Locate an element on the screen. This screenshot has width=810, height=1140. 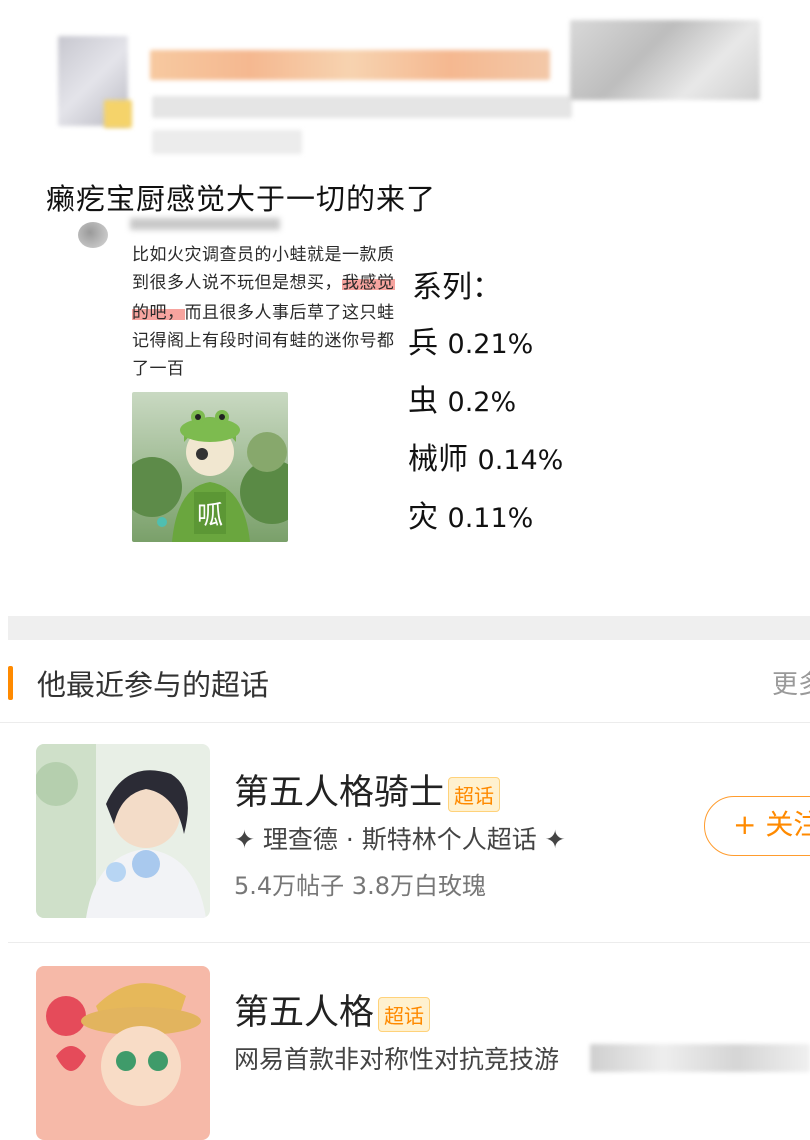
comment-line-5: 了一百 is located at coordinates (158, 369).